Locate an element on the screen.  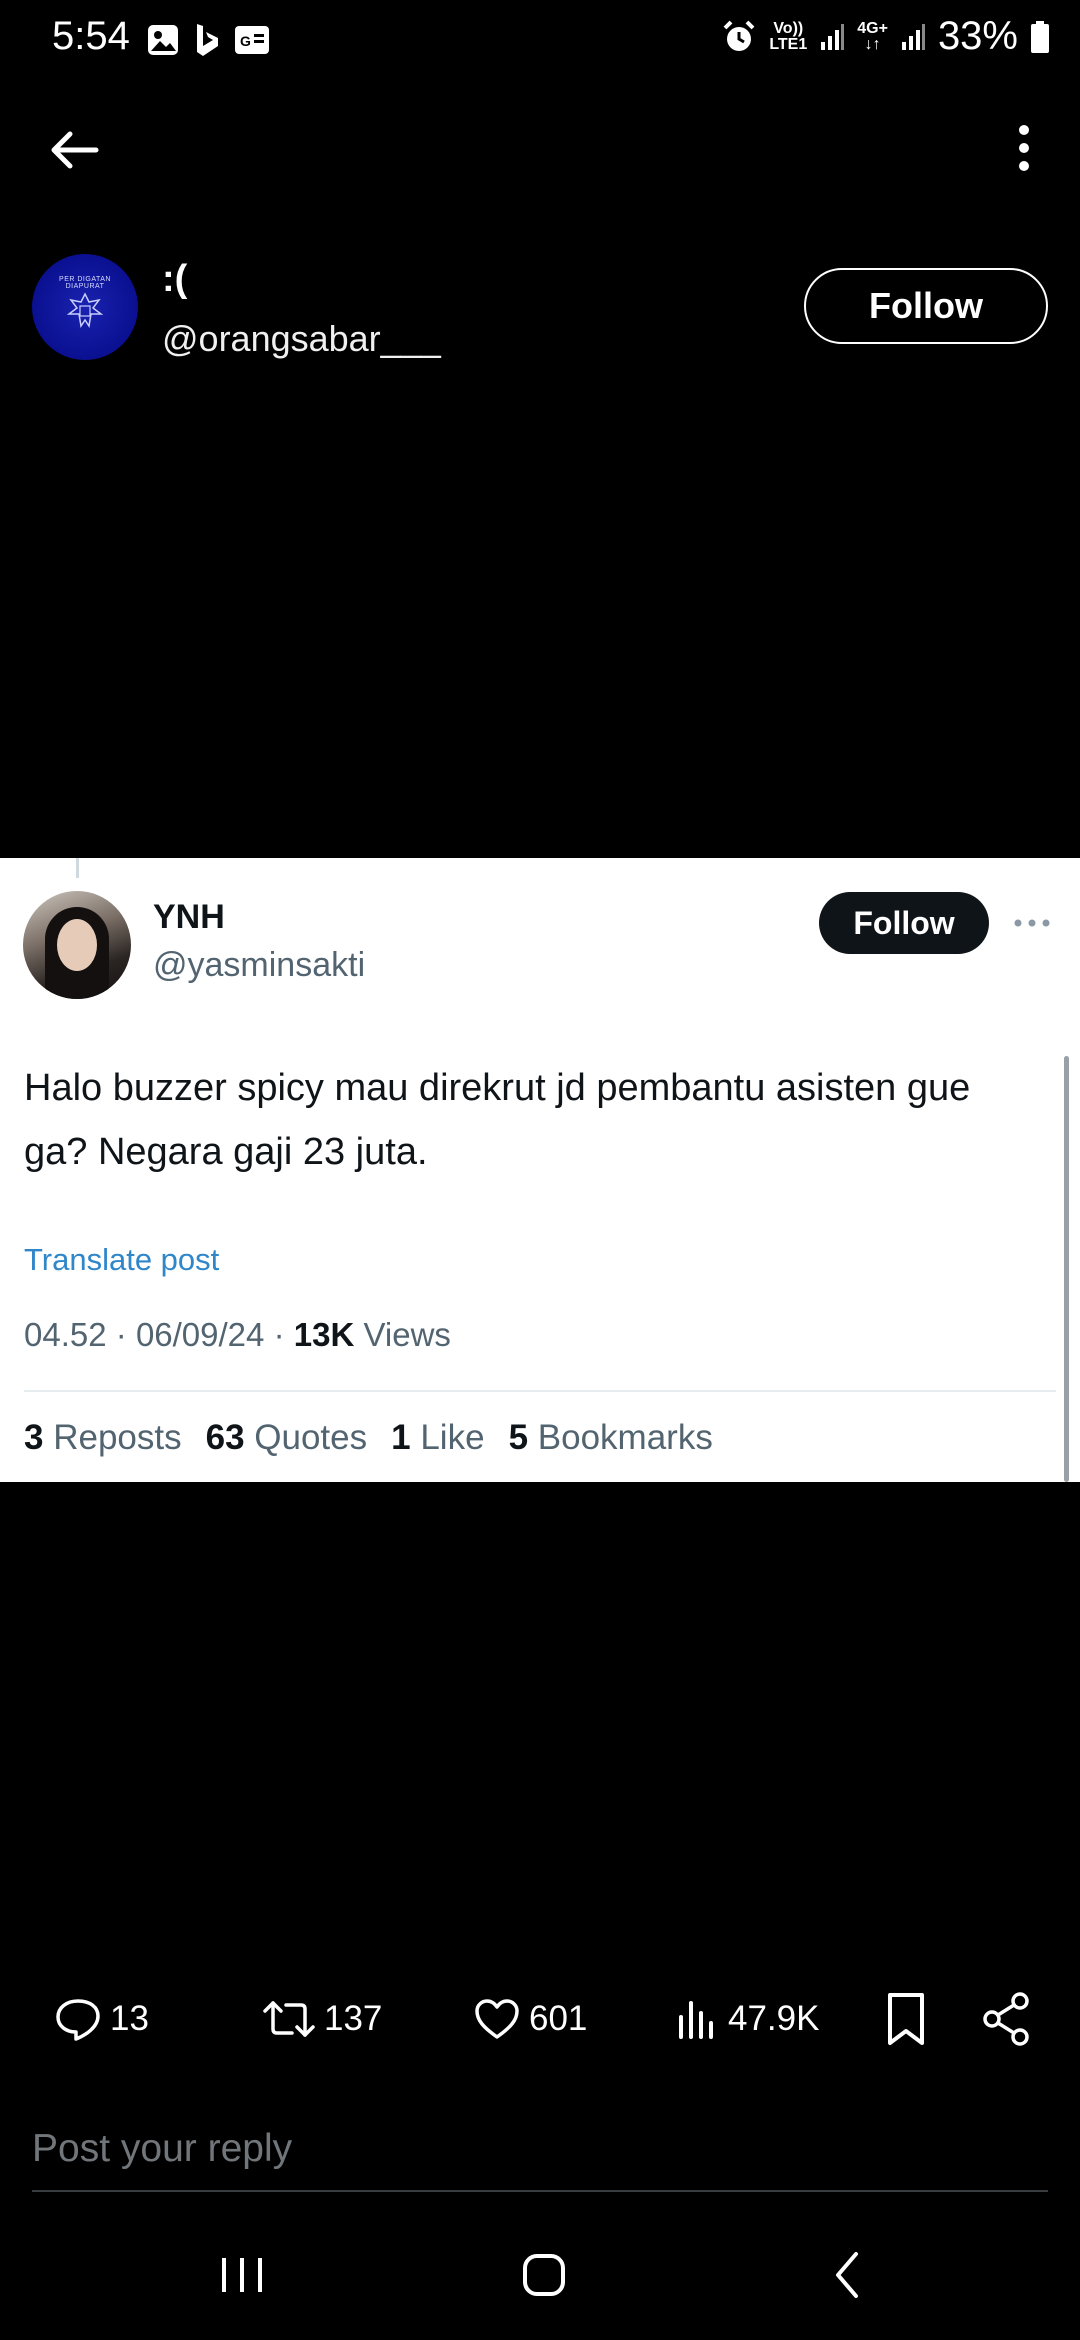
status-system-icons: Vo)) LTE1 4G+ ↓↑ 33% is located at coordinates (885, 36).